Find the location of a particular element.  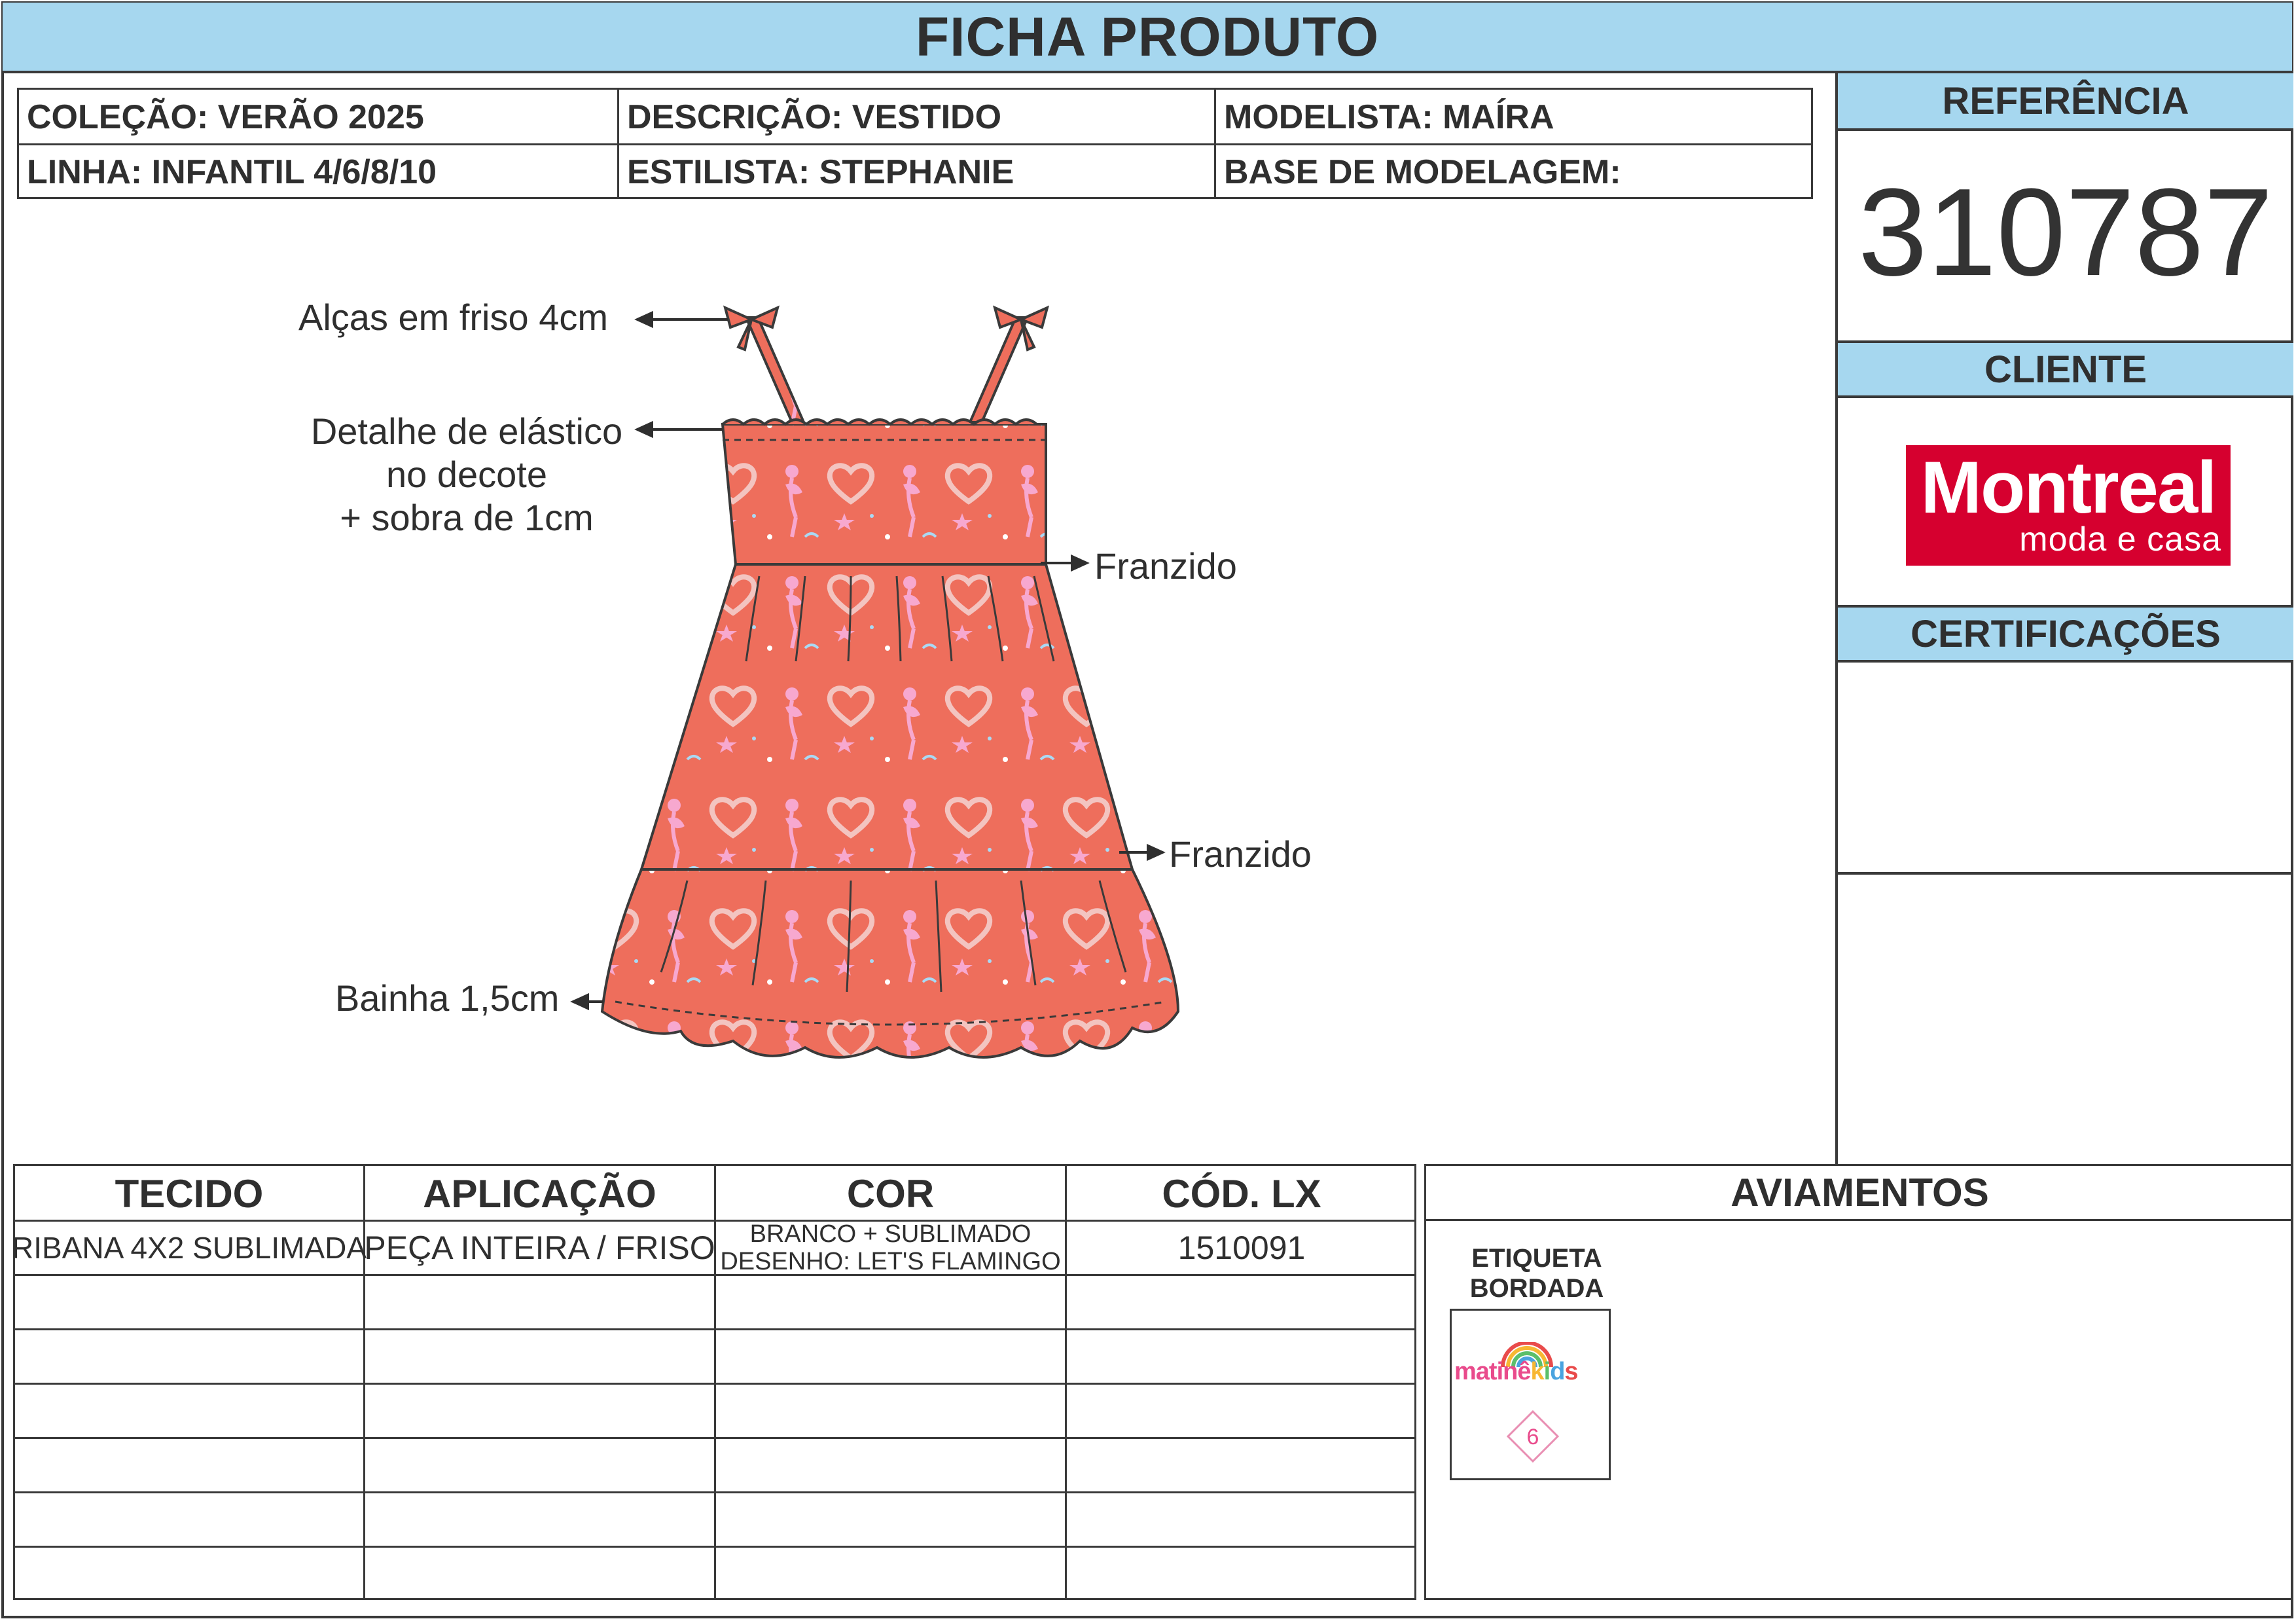

header-aplicacao: APLICAÇÃO is located at coordinates (539, 1193).